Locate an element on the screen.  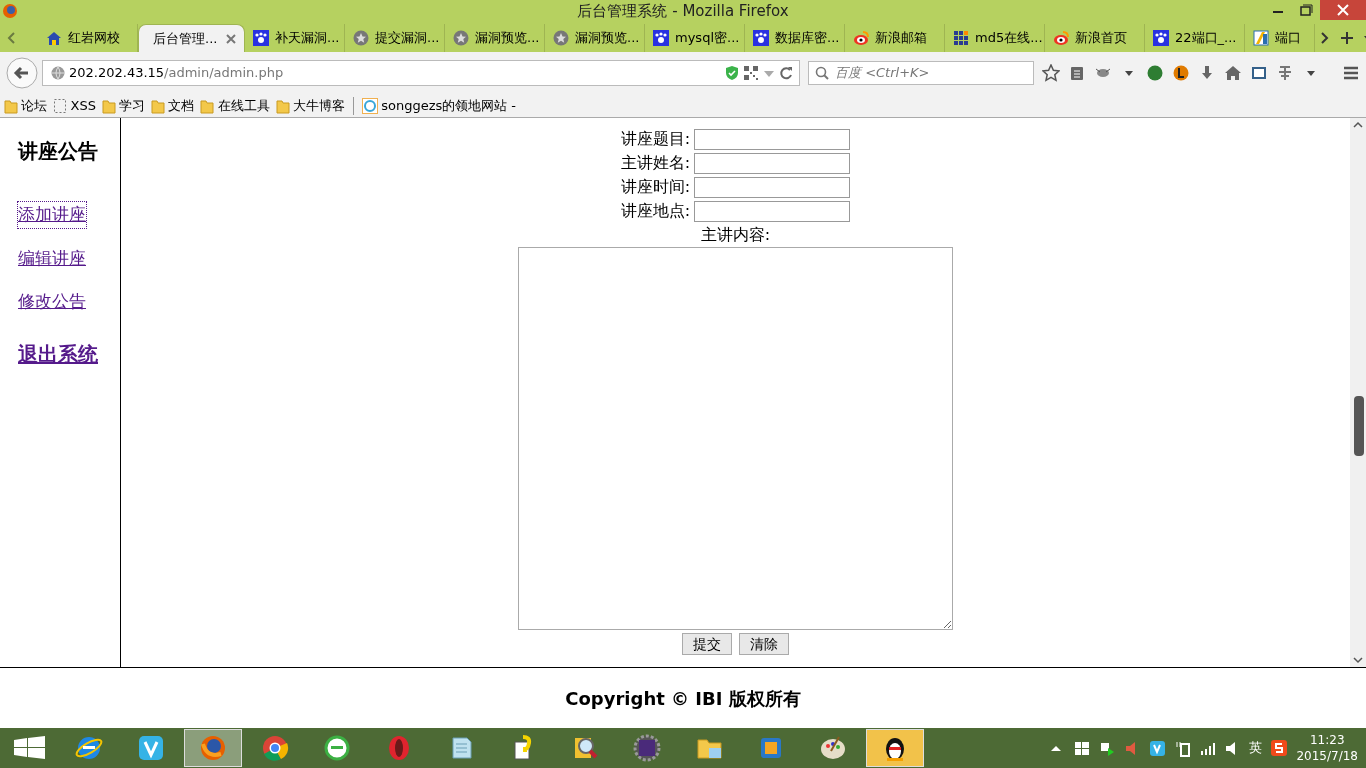
close-icon is located at coordinates (1343, 10).